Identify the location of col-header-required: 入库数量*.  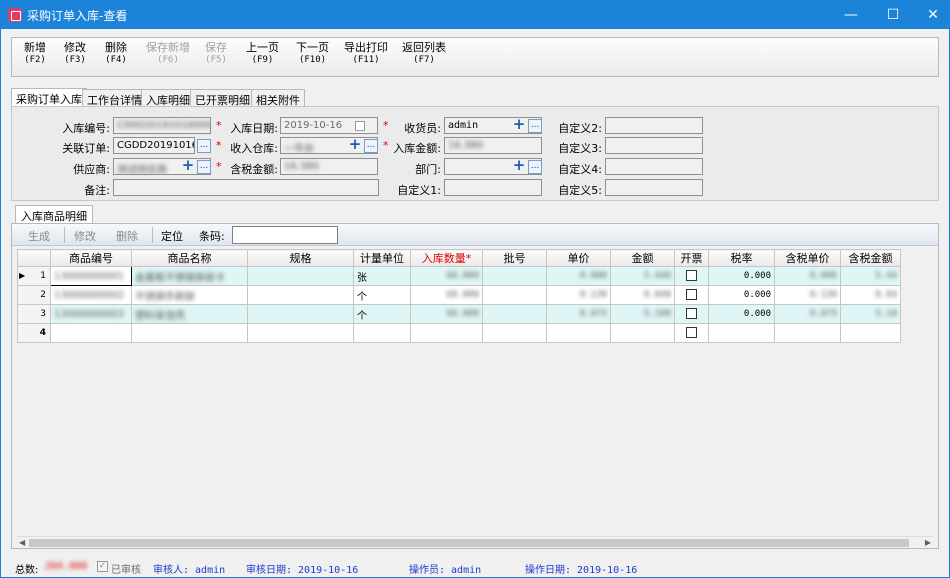
(446, 258).